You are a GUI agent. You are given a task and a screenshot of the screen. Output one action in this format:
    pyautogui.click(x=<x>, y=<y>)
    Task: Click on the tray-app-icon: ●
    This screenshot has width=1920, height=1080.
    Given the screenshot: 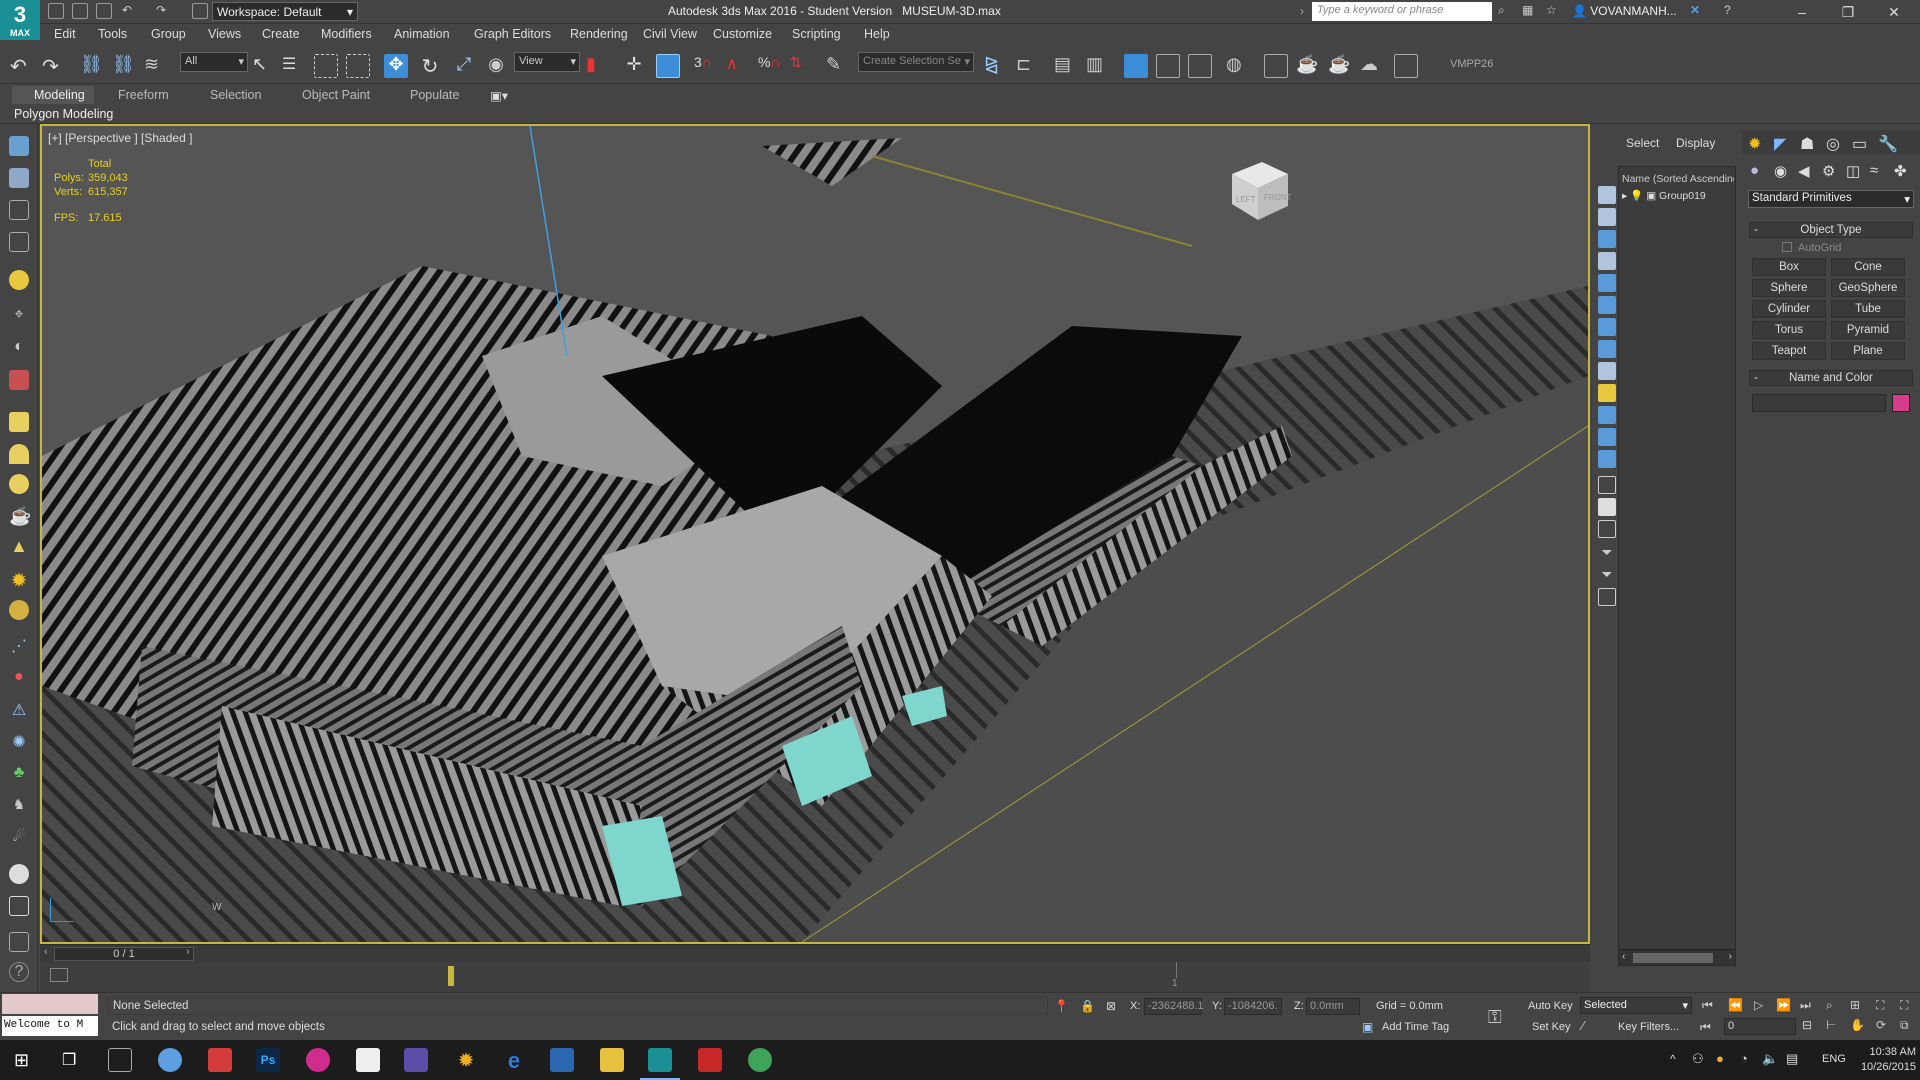 What is the action you would take?
    pyautogui.click(x=1720, y=1058)
    